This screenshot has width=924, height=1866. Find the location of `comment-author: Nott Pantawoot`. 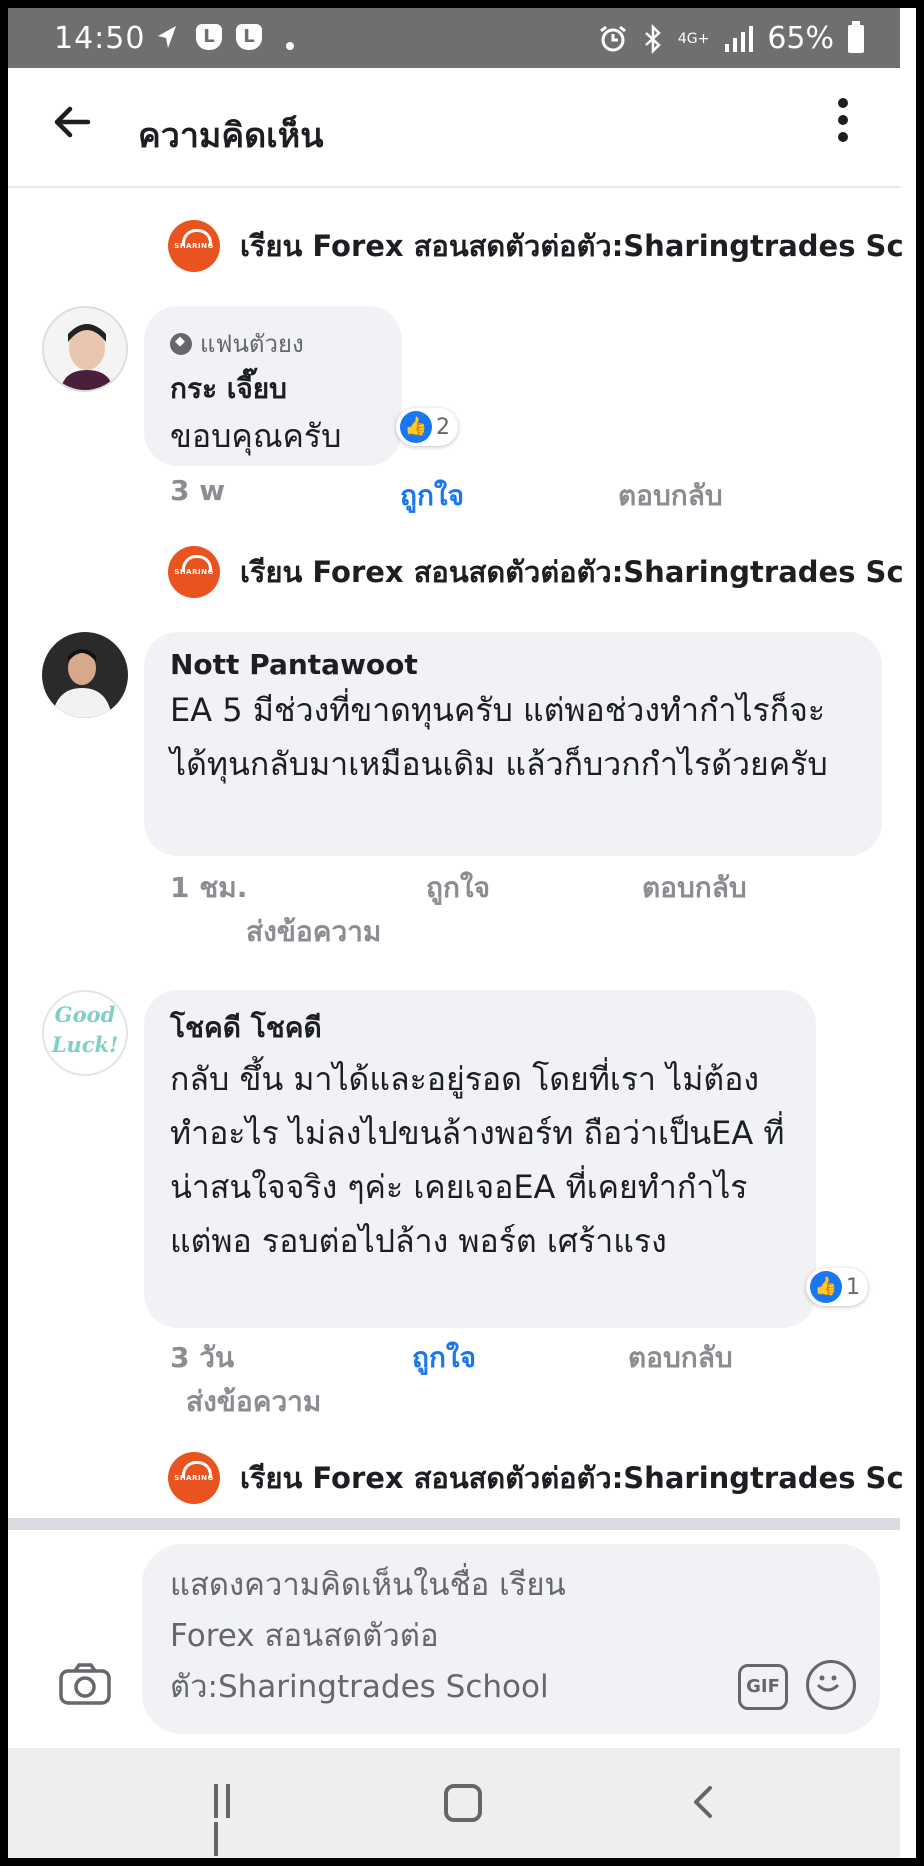

comment-author: Nott Pantawoot is located at coordinates (513, 664).